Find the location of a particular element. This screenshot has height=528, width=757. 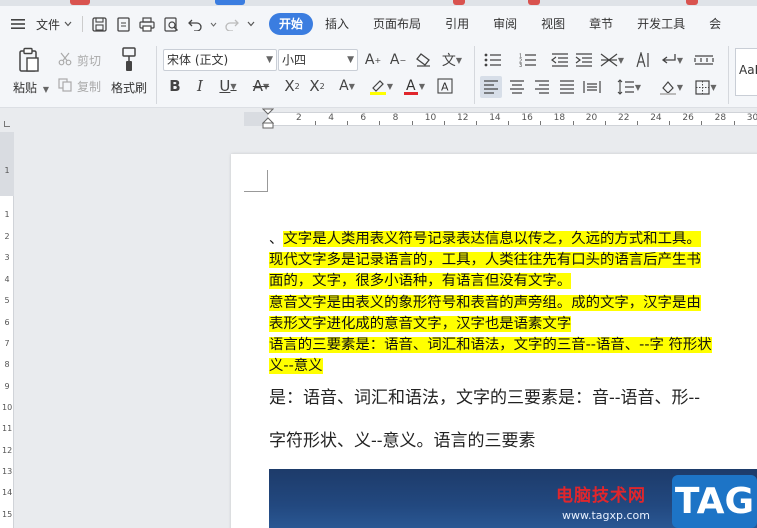

align-right-icon is located at coordinates (542, 87).